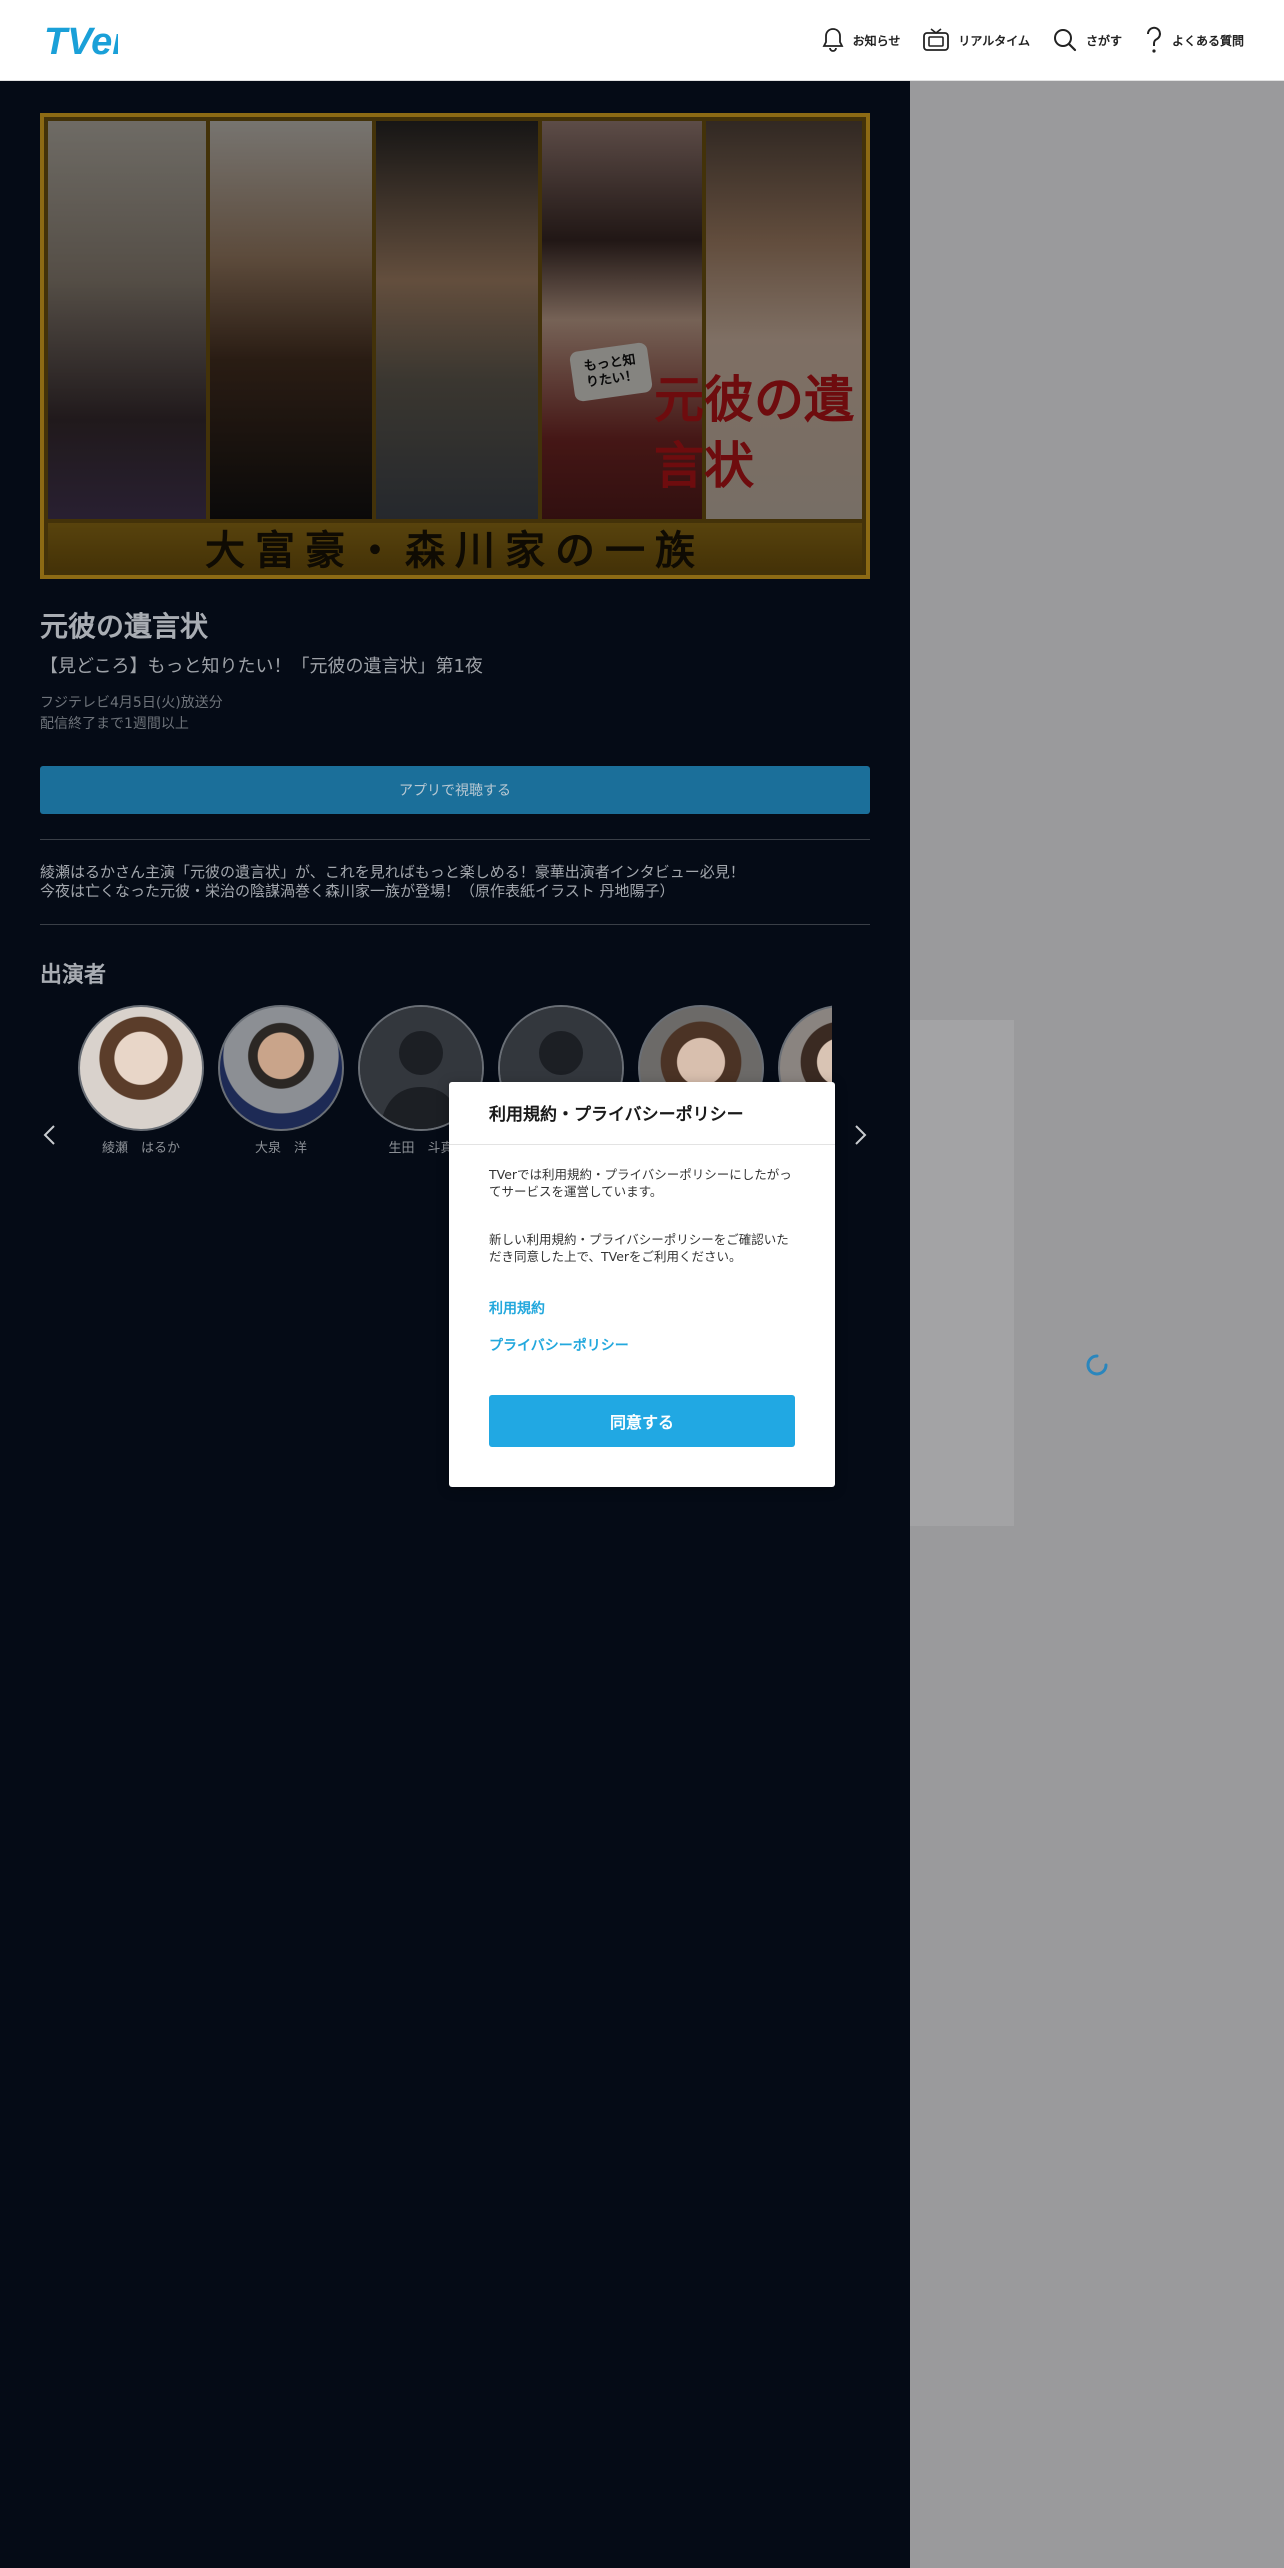  I want to click on nav-search: さがす, so click(1087, 40).